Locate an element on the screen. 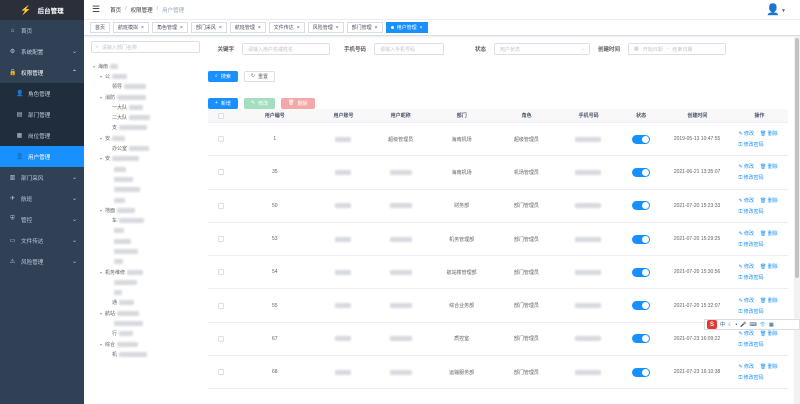 The image size is (800, 404). tree-node: ▾ 消防 is located at coordinates (145, 97).